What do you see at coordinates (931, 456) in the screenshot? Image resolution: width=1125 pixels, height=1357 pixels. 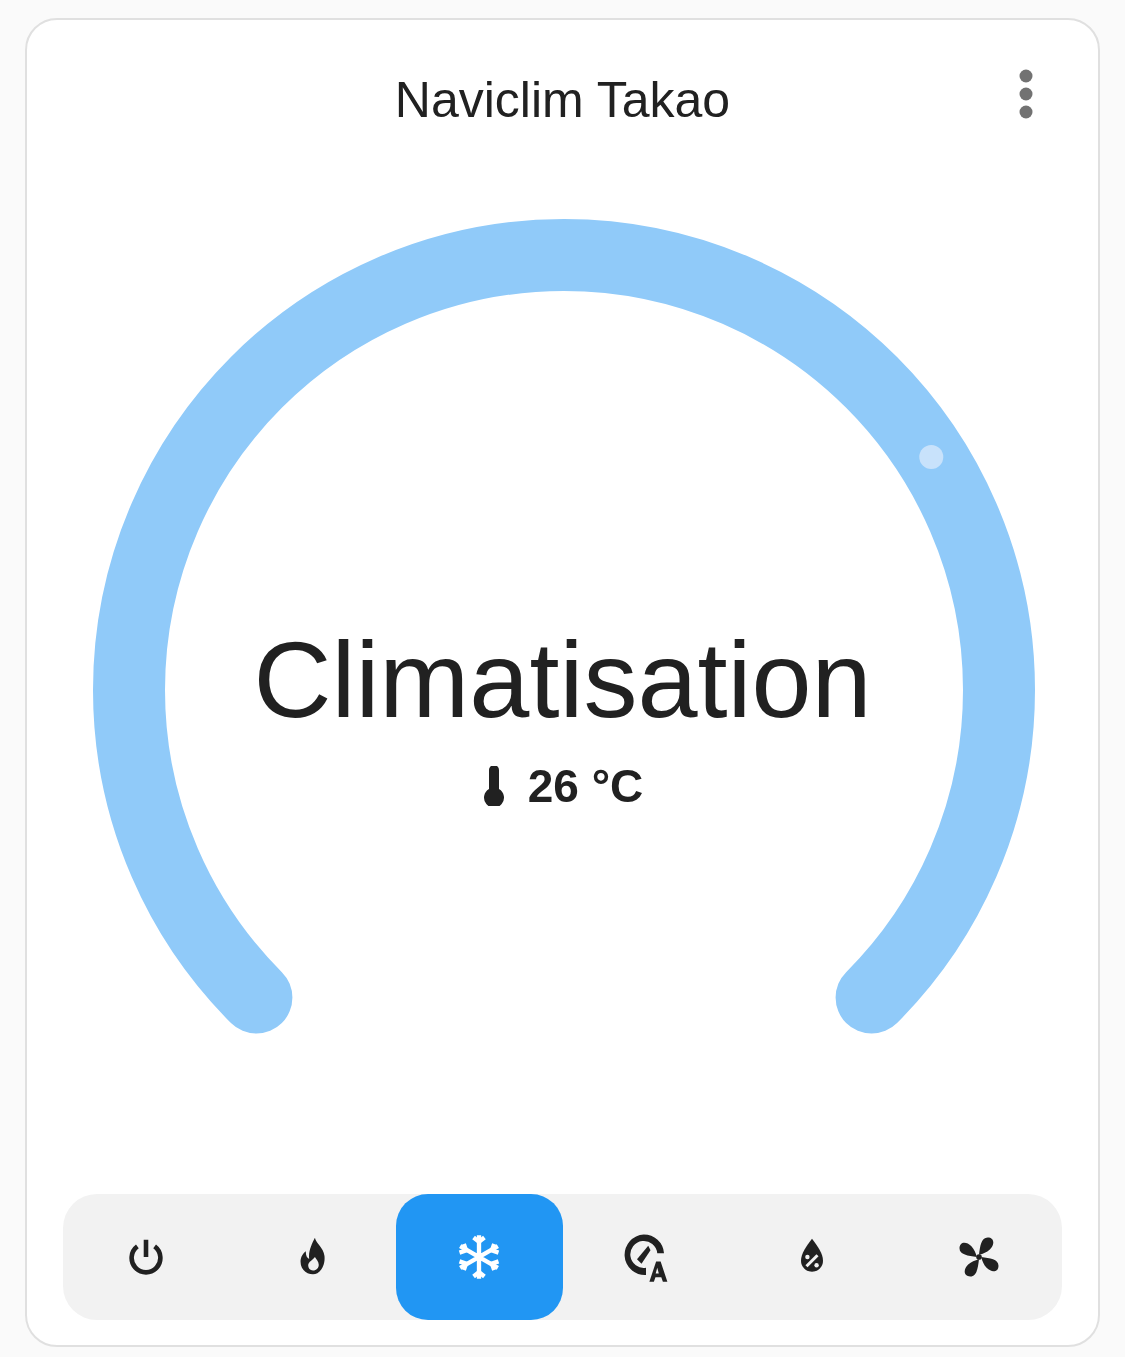 I see `current-temperature-marker` at bounding box center [931, 456].